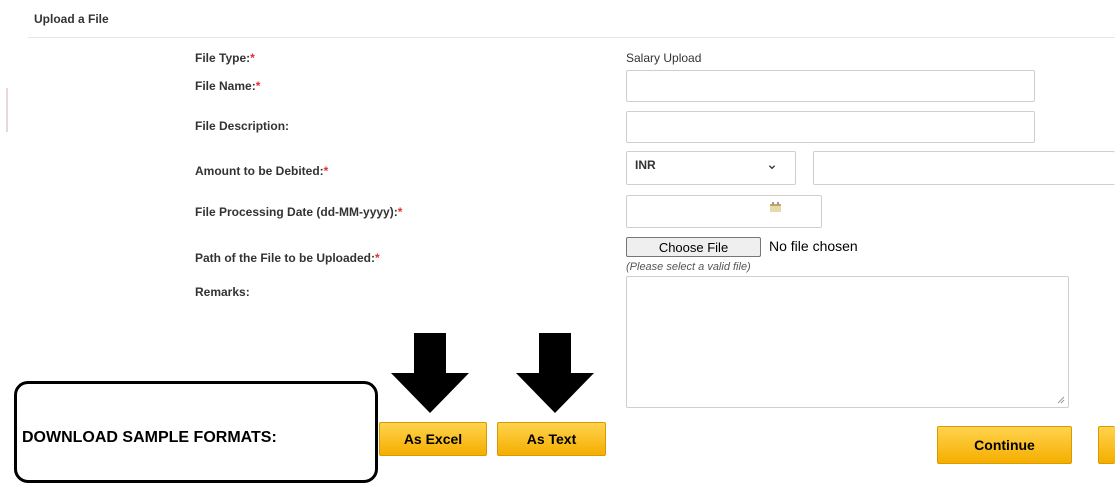  Describe the element at coordinates (847, 342) in the screenshot. I see `remarks-textarea` at that location.